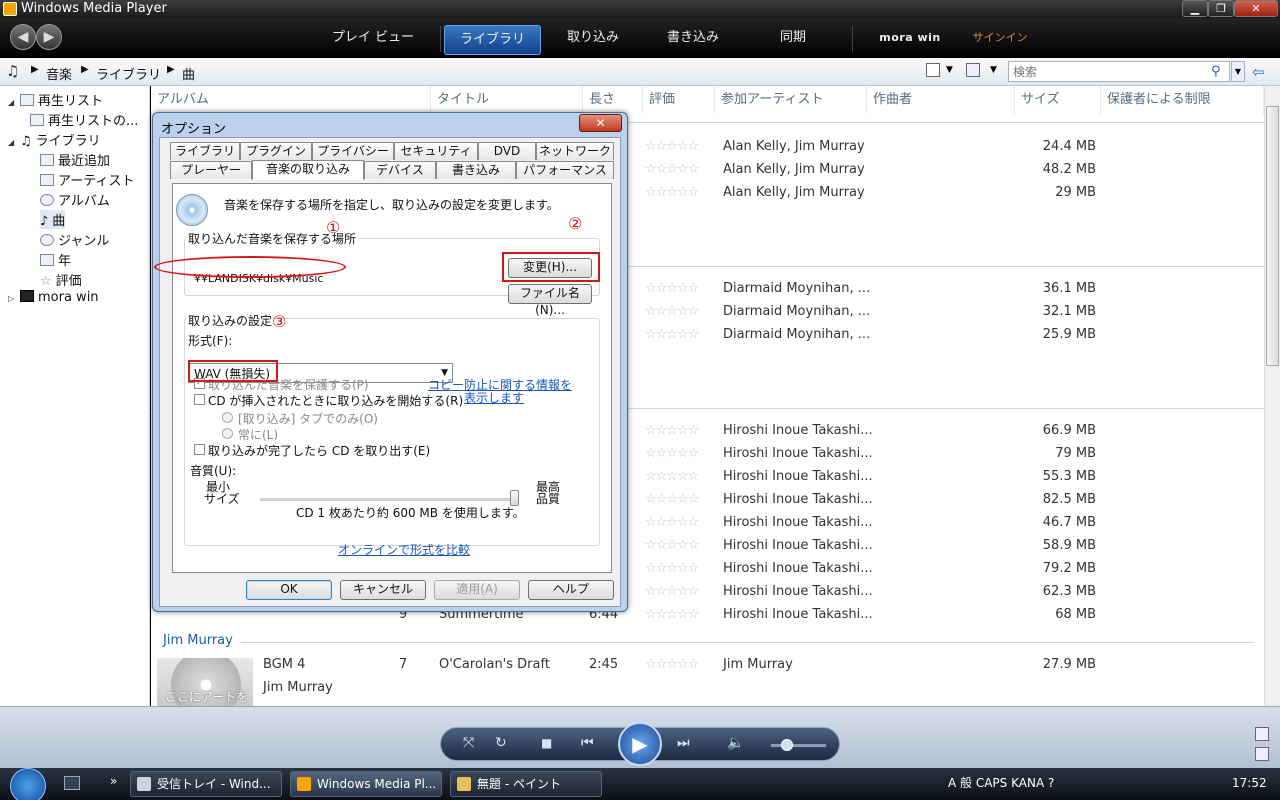 This screenshot has width=1280, height=800. I want to click on shuffle-icon: ⤧, so click(468, 743).